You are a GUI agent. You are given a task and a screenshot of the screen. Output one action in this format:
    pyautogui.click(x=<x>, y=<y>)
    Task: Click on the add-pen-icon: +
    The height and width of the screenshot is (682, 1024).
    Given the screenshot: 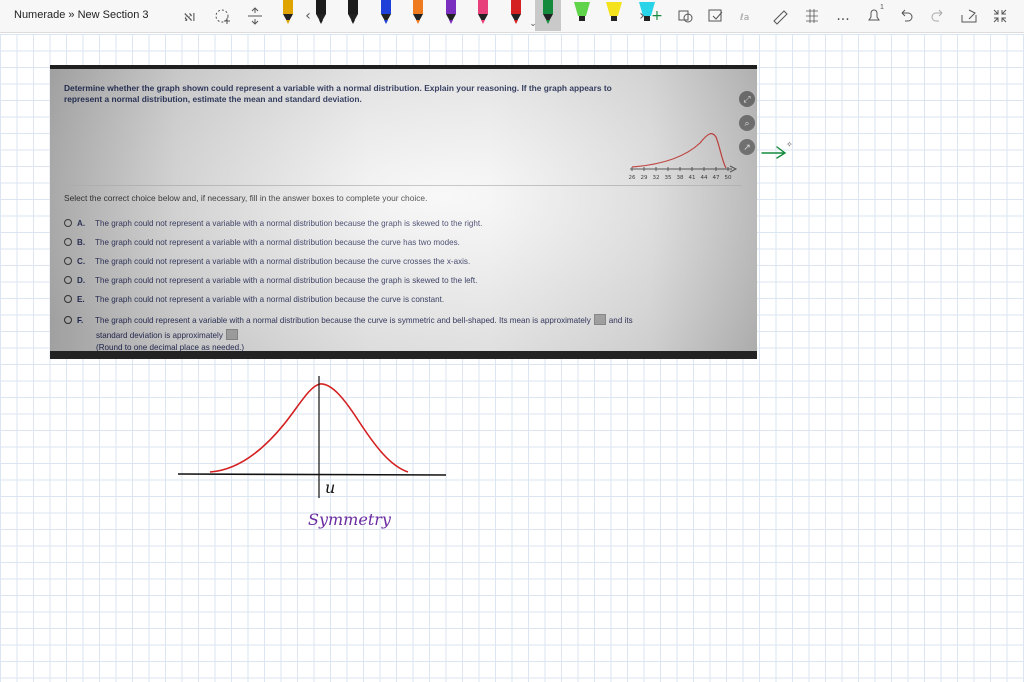 What is the action you would take?
    pyautogui.click(x=657, y=16)
    